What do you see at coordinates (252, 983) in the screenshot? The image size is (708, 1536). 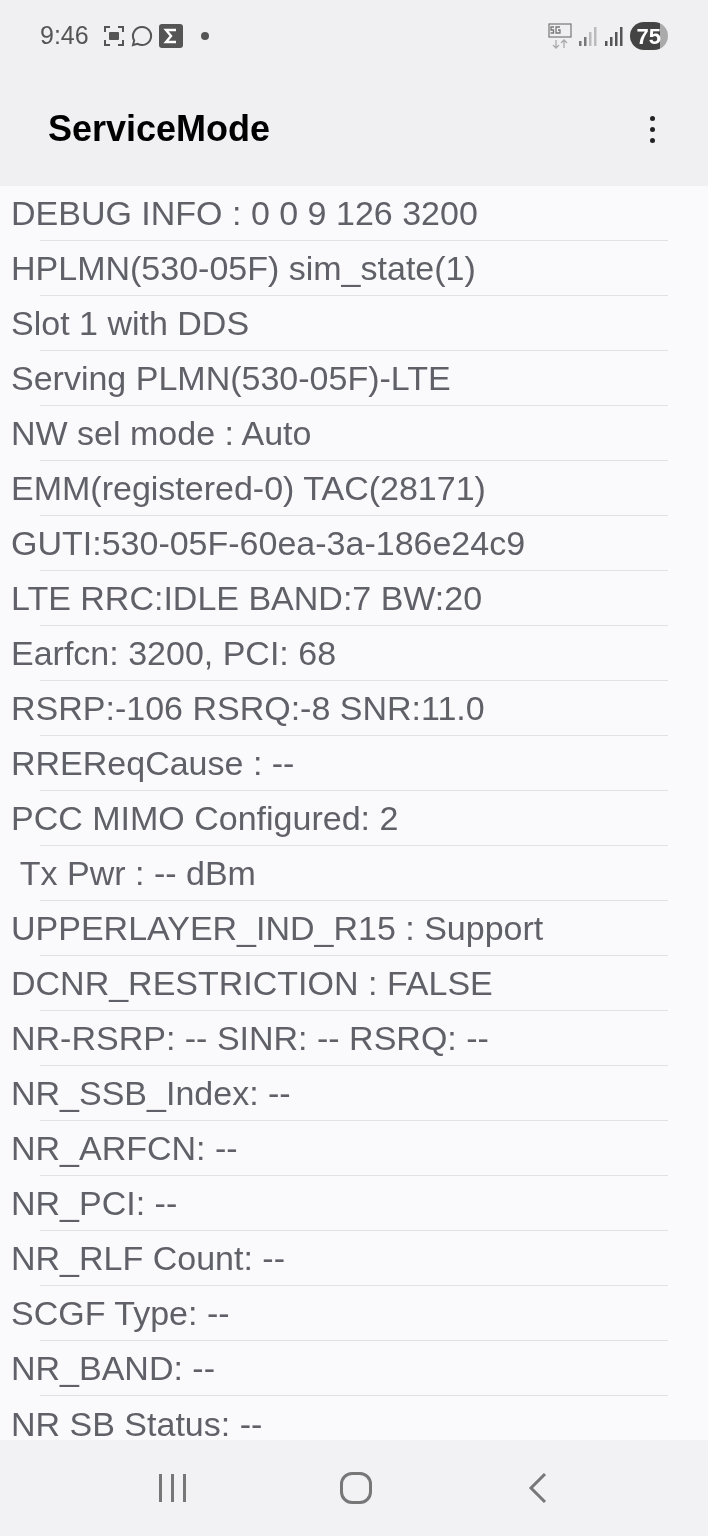 I see `info-line: DCNR_RESTRICTION : FALSE` at bounding box center [252, 983].